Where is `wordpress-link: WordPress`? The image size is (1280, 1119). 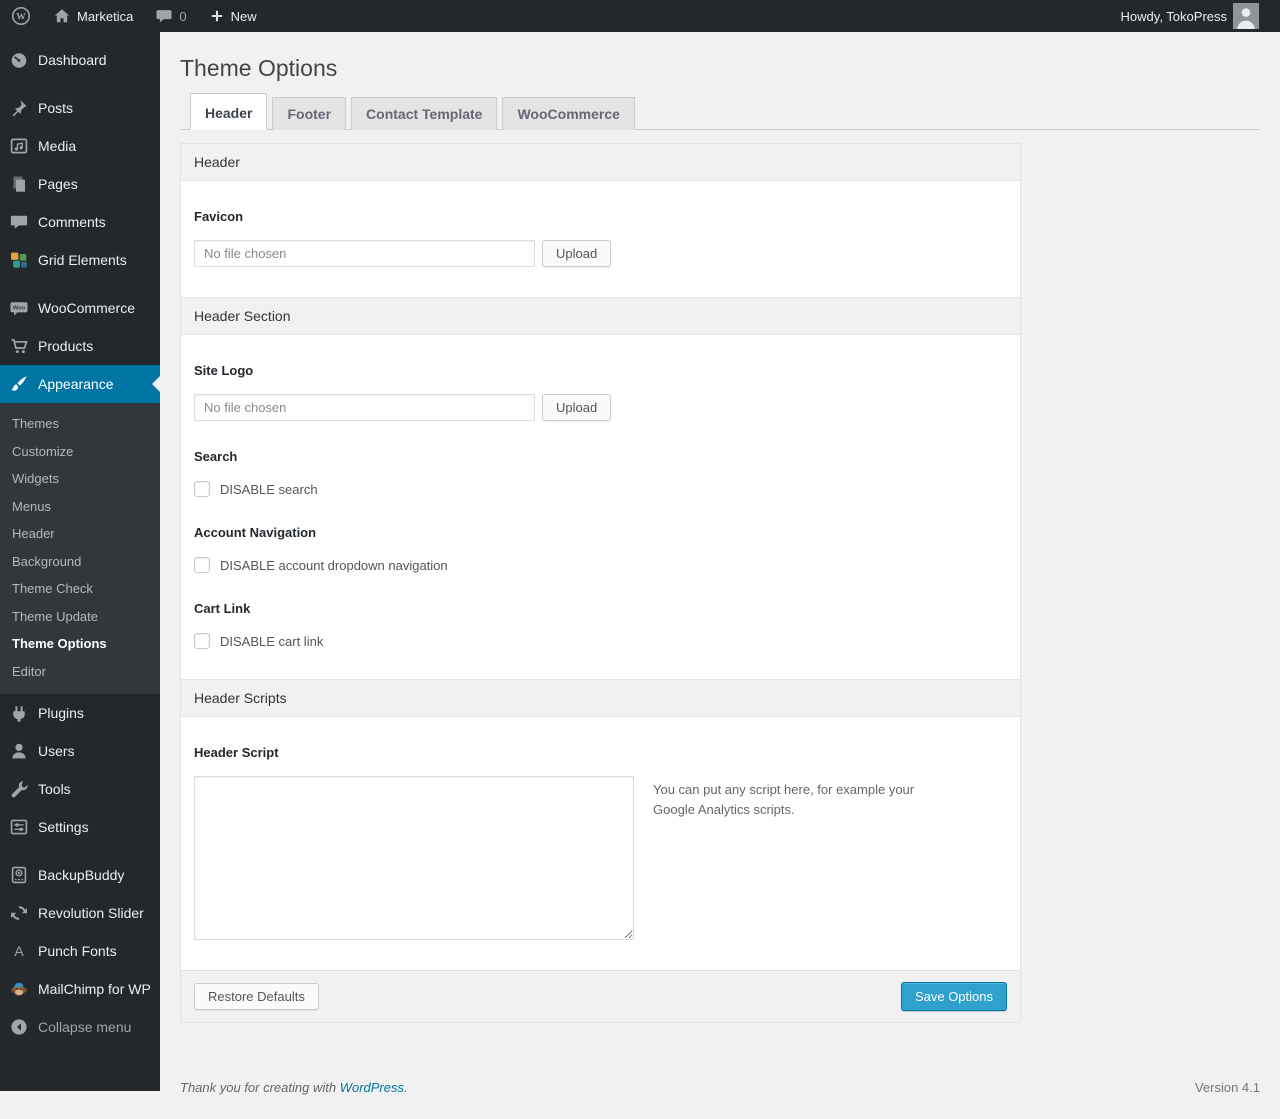 wordpress-link: WordPress is located at coordinates (372, 1087).